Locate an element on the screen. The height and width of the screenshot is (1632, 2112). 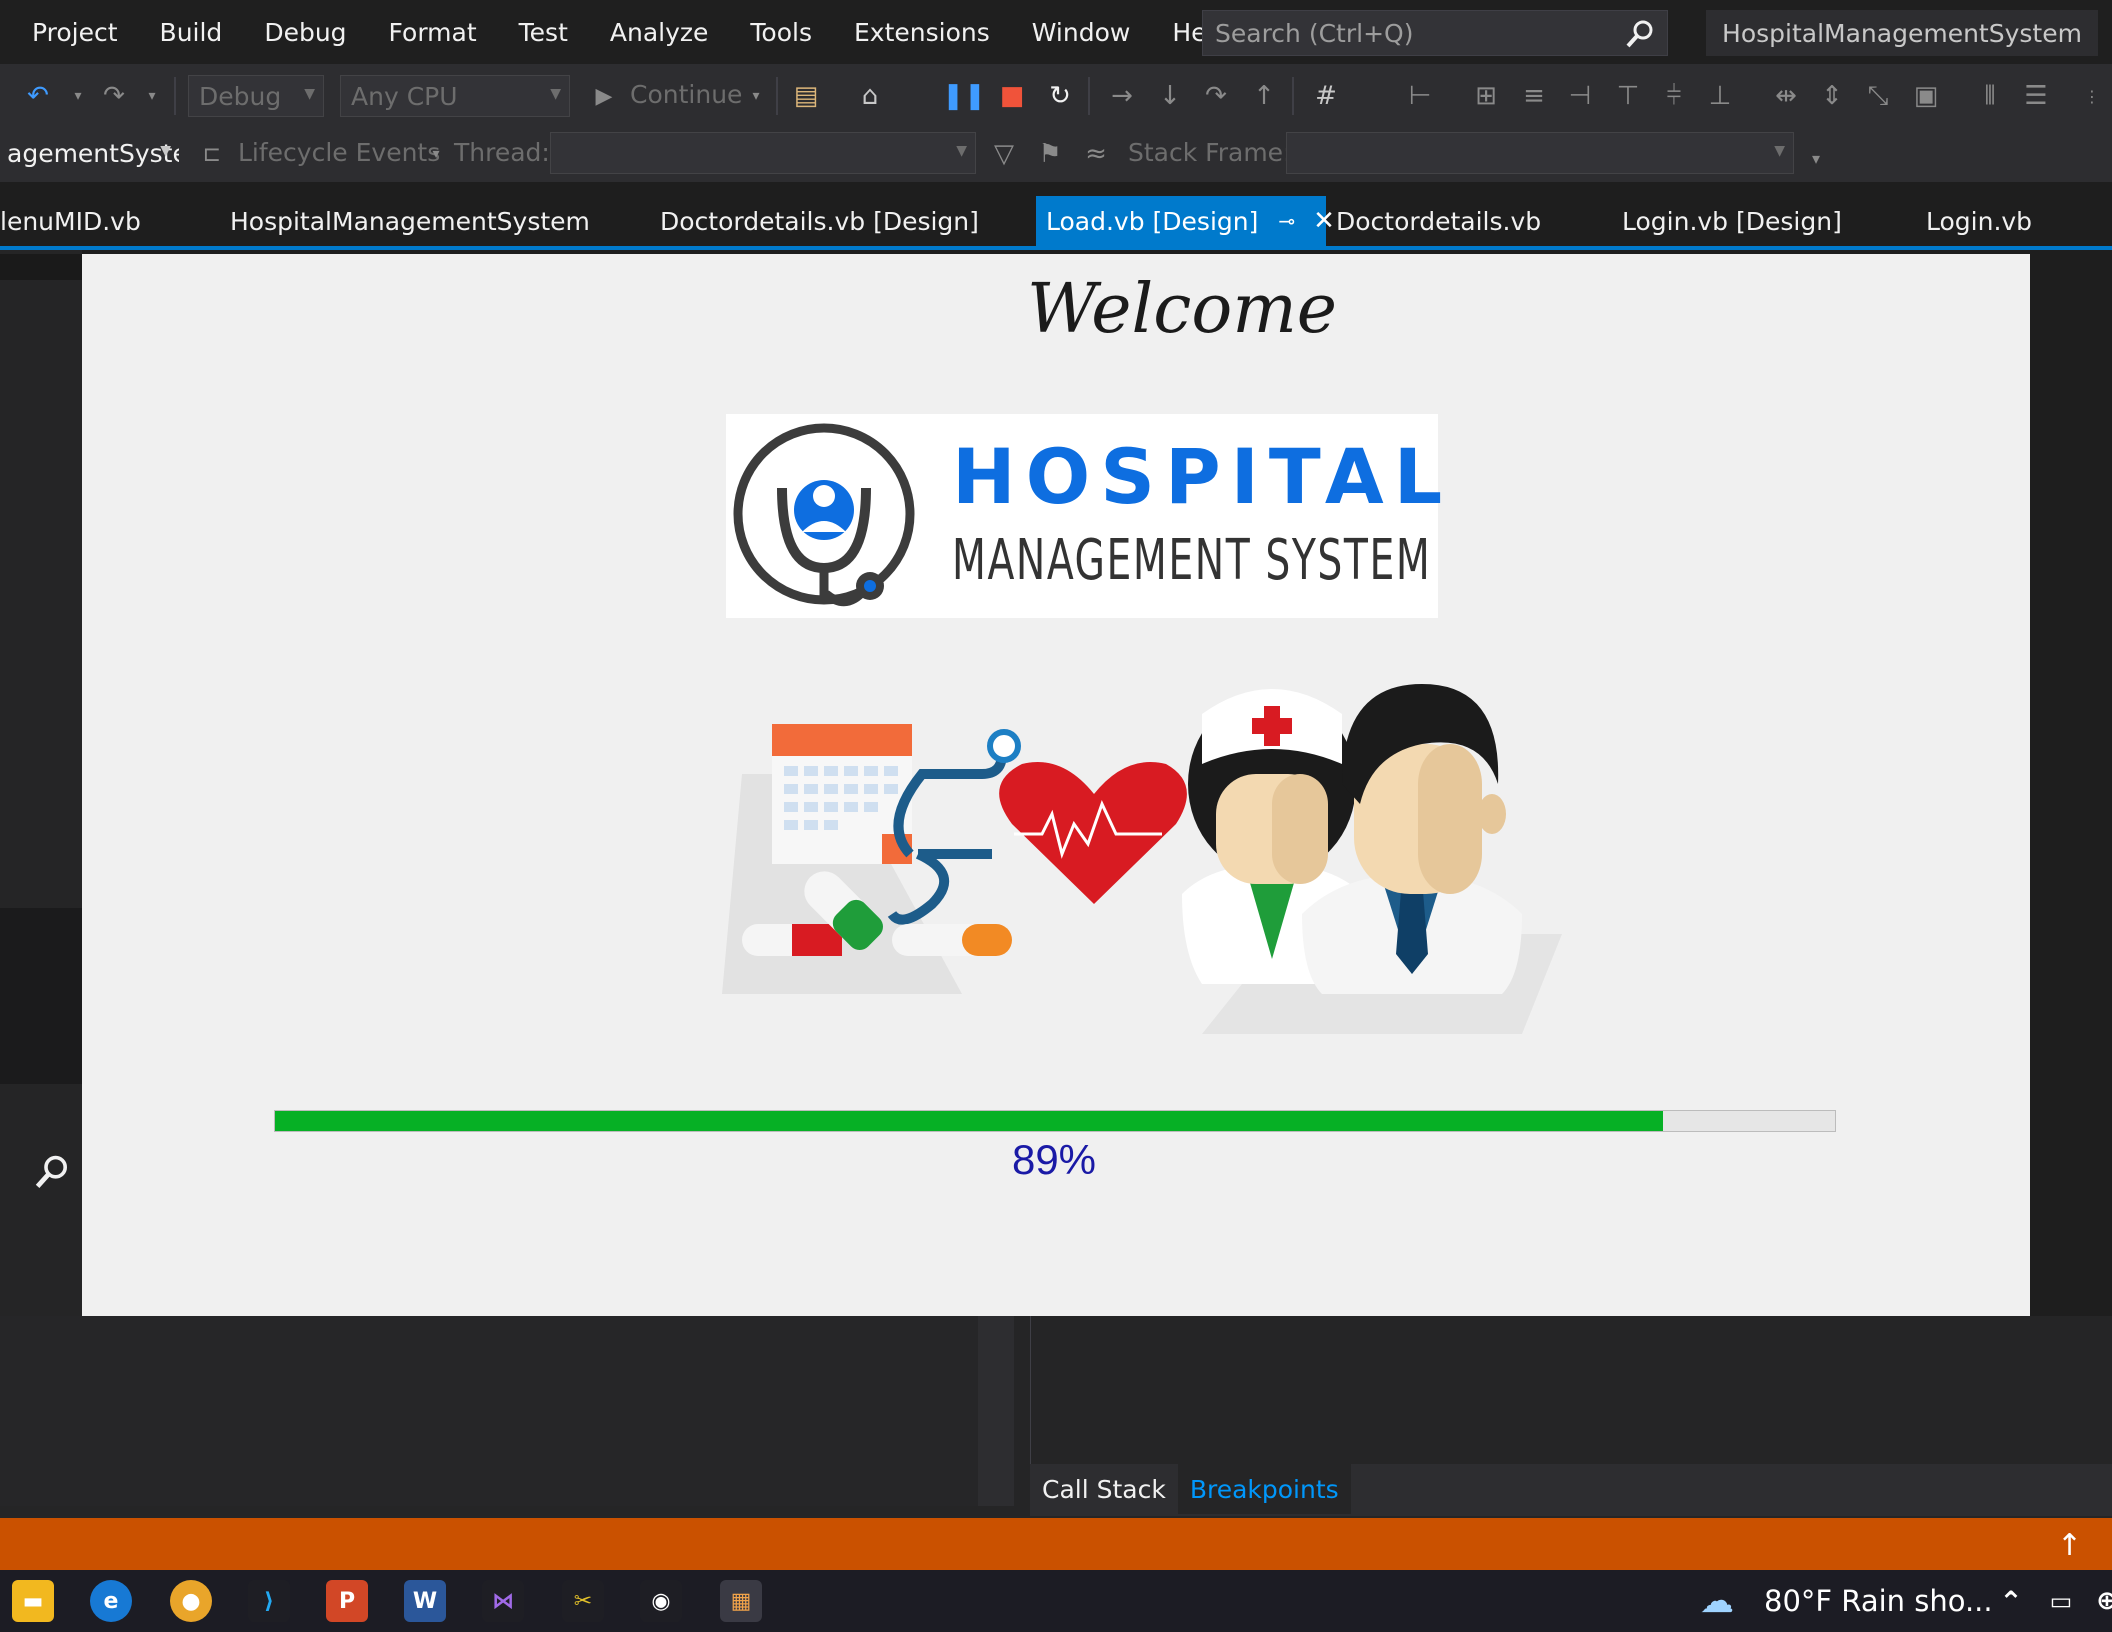
step-over-icon: ↷ is located at coordinates (1216, 96).